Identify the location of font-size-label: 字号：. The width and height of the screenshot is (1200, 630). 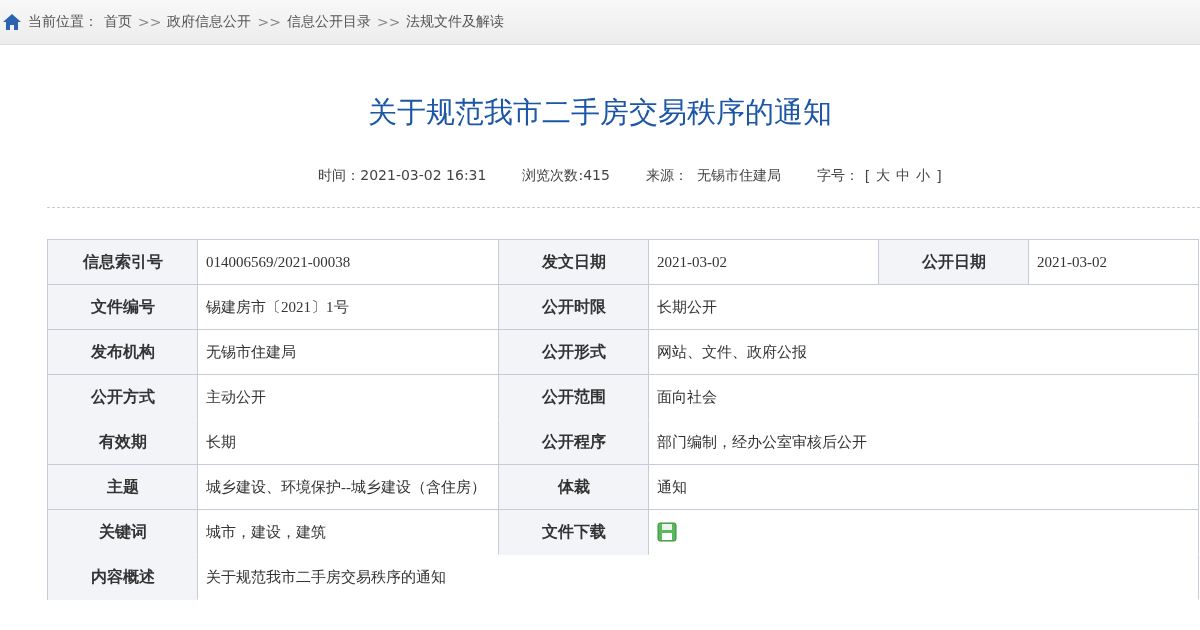
(837, 176).